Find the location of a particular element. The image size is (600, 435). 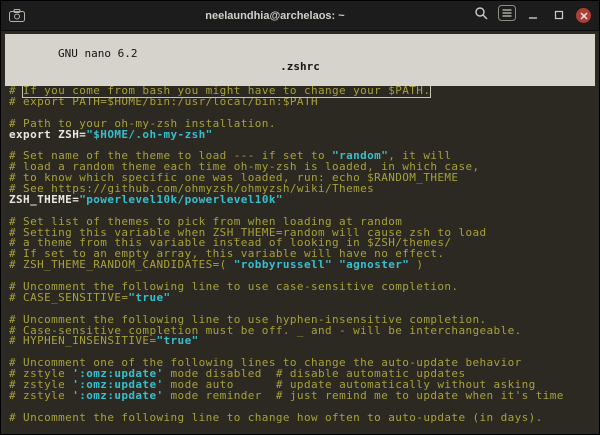

maximize-button is located at coordinates (559, 16).